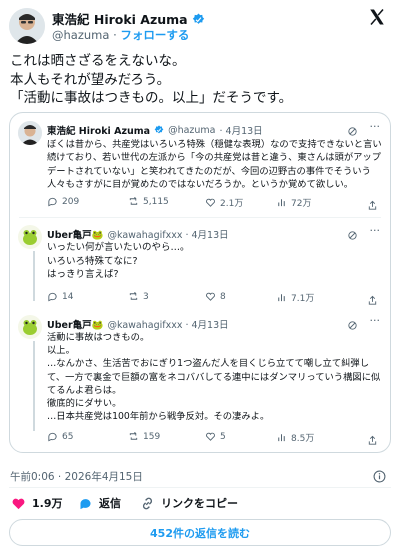 The width and height of the screenshot is (400, 553). I want to click on retweet-count: 5,115, so click(148, 201).